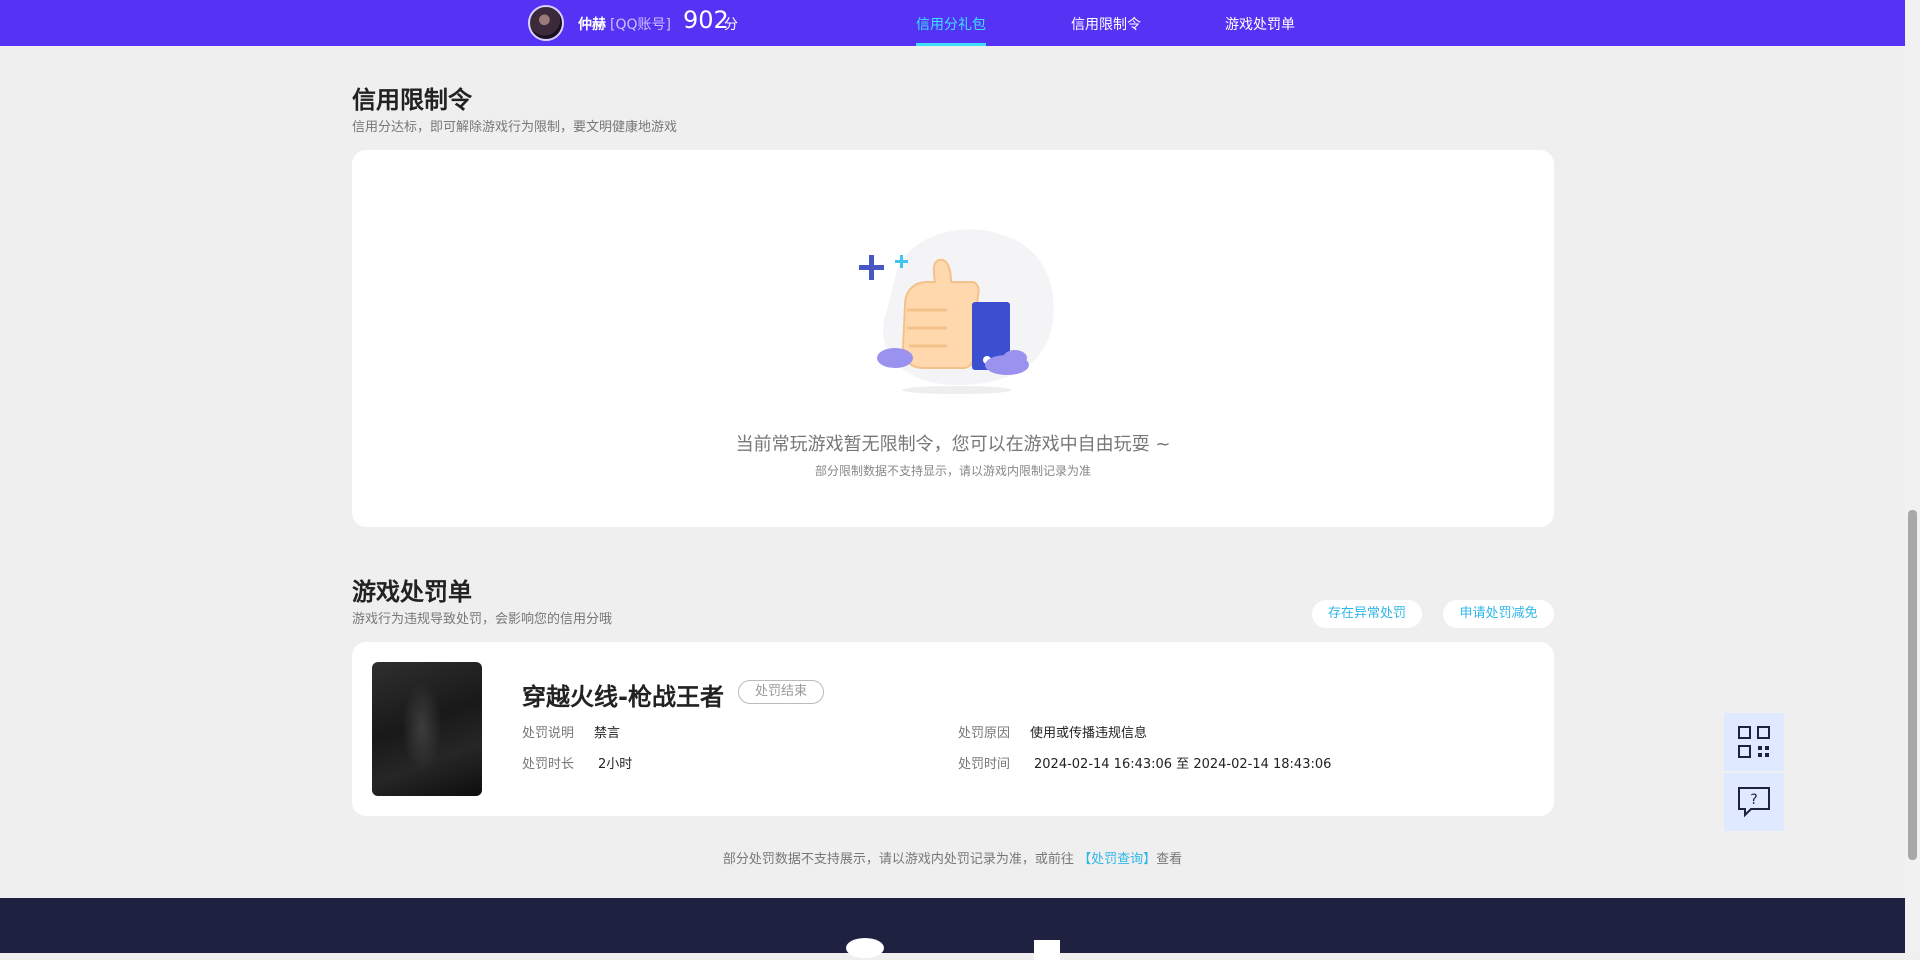 This screenshot has width=1920, height=960. Describe the element at coordinates (592, 25) in the screenshot. I see `username: 仲赫` at that location.